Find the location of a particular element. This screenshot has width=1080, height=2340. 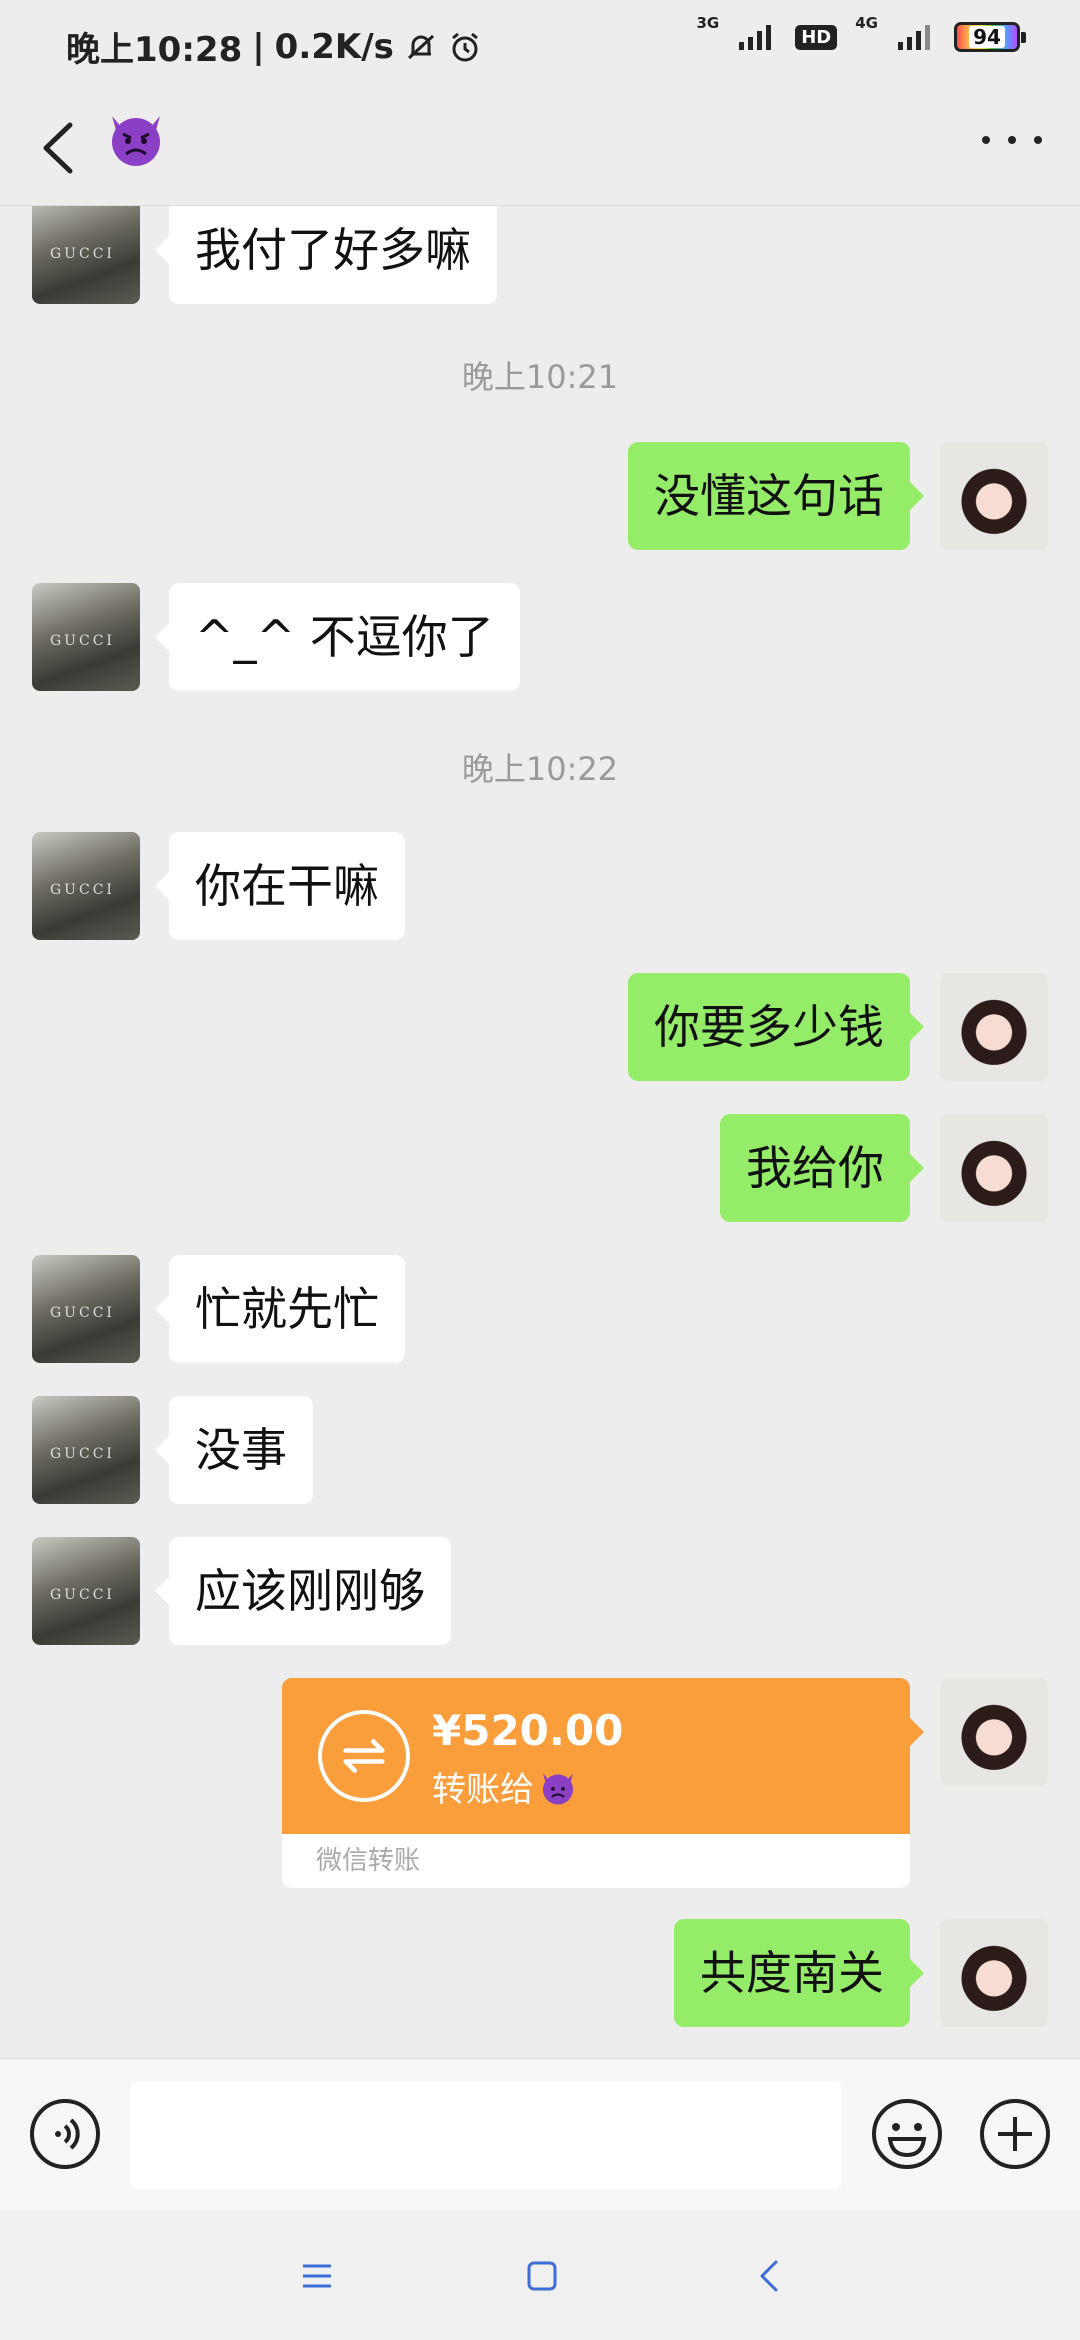

received-message-bubble: 你在干嘛 is located at coordinates (280, 886).